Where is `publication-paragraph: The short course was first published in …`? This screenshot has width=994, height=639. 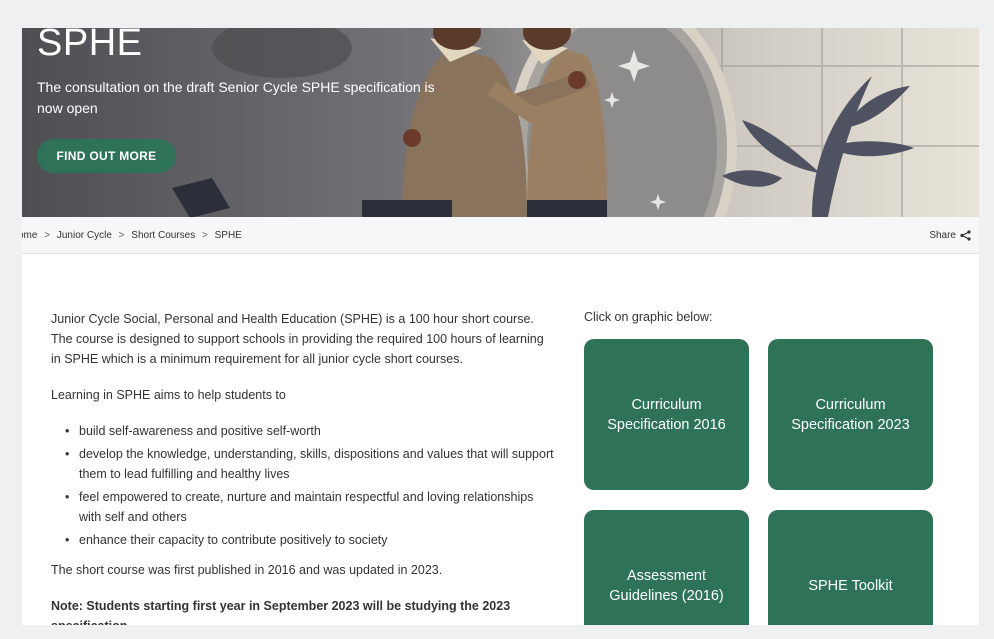 publication-paragraph: The short course was first published in … is located at coordinates (247, 570).